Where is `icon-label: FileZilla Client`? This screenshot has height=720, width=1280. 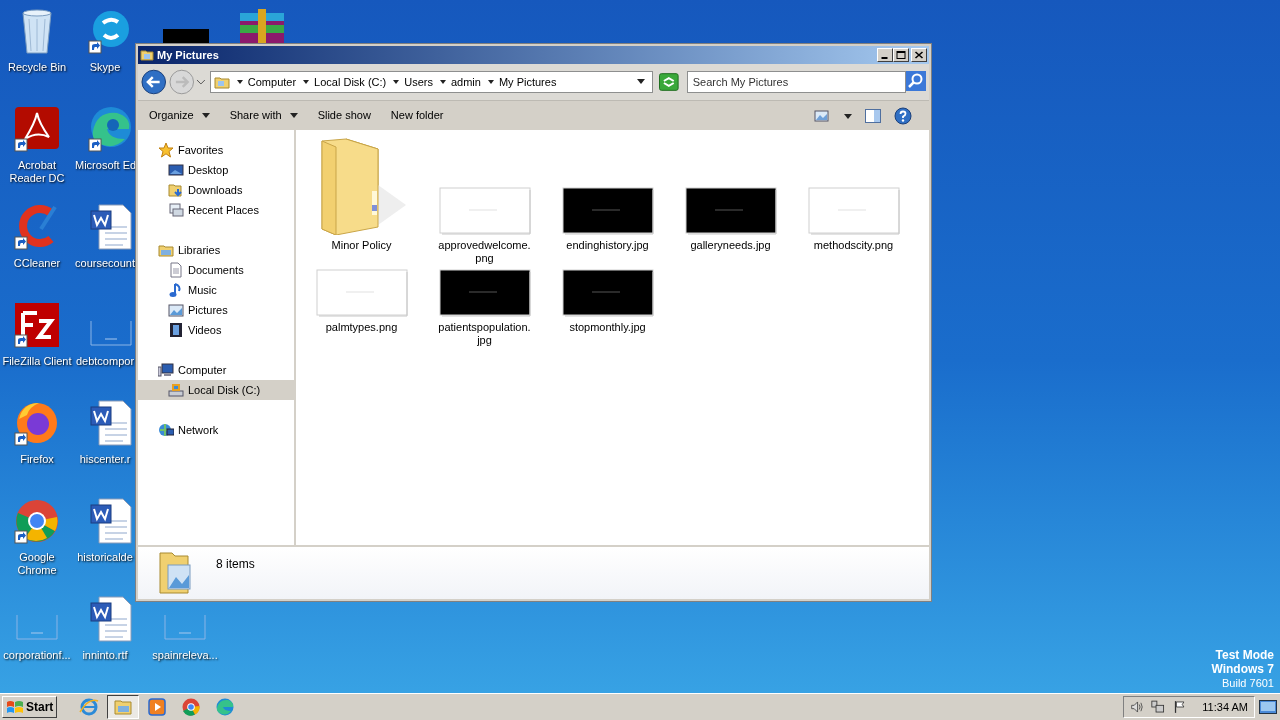 icon-label: FileZilla Client is located at coordinates (37, 361).